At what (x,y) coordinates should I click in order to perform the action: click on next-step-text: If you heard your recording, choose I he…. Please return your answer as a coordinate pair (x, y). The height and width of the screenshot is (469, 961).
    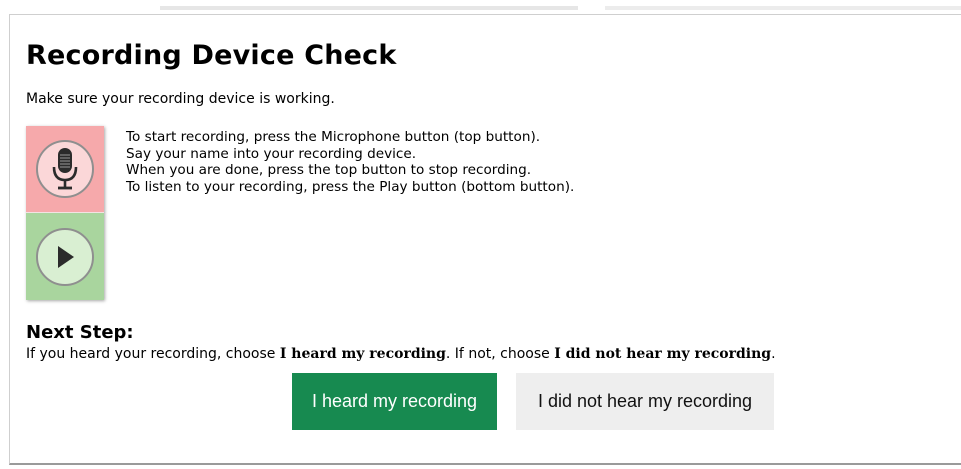
    Looking at the image, I should click on (401, 354).